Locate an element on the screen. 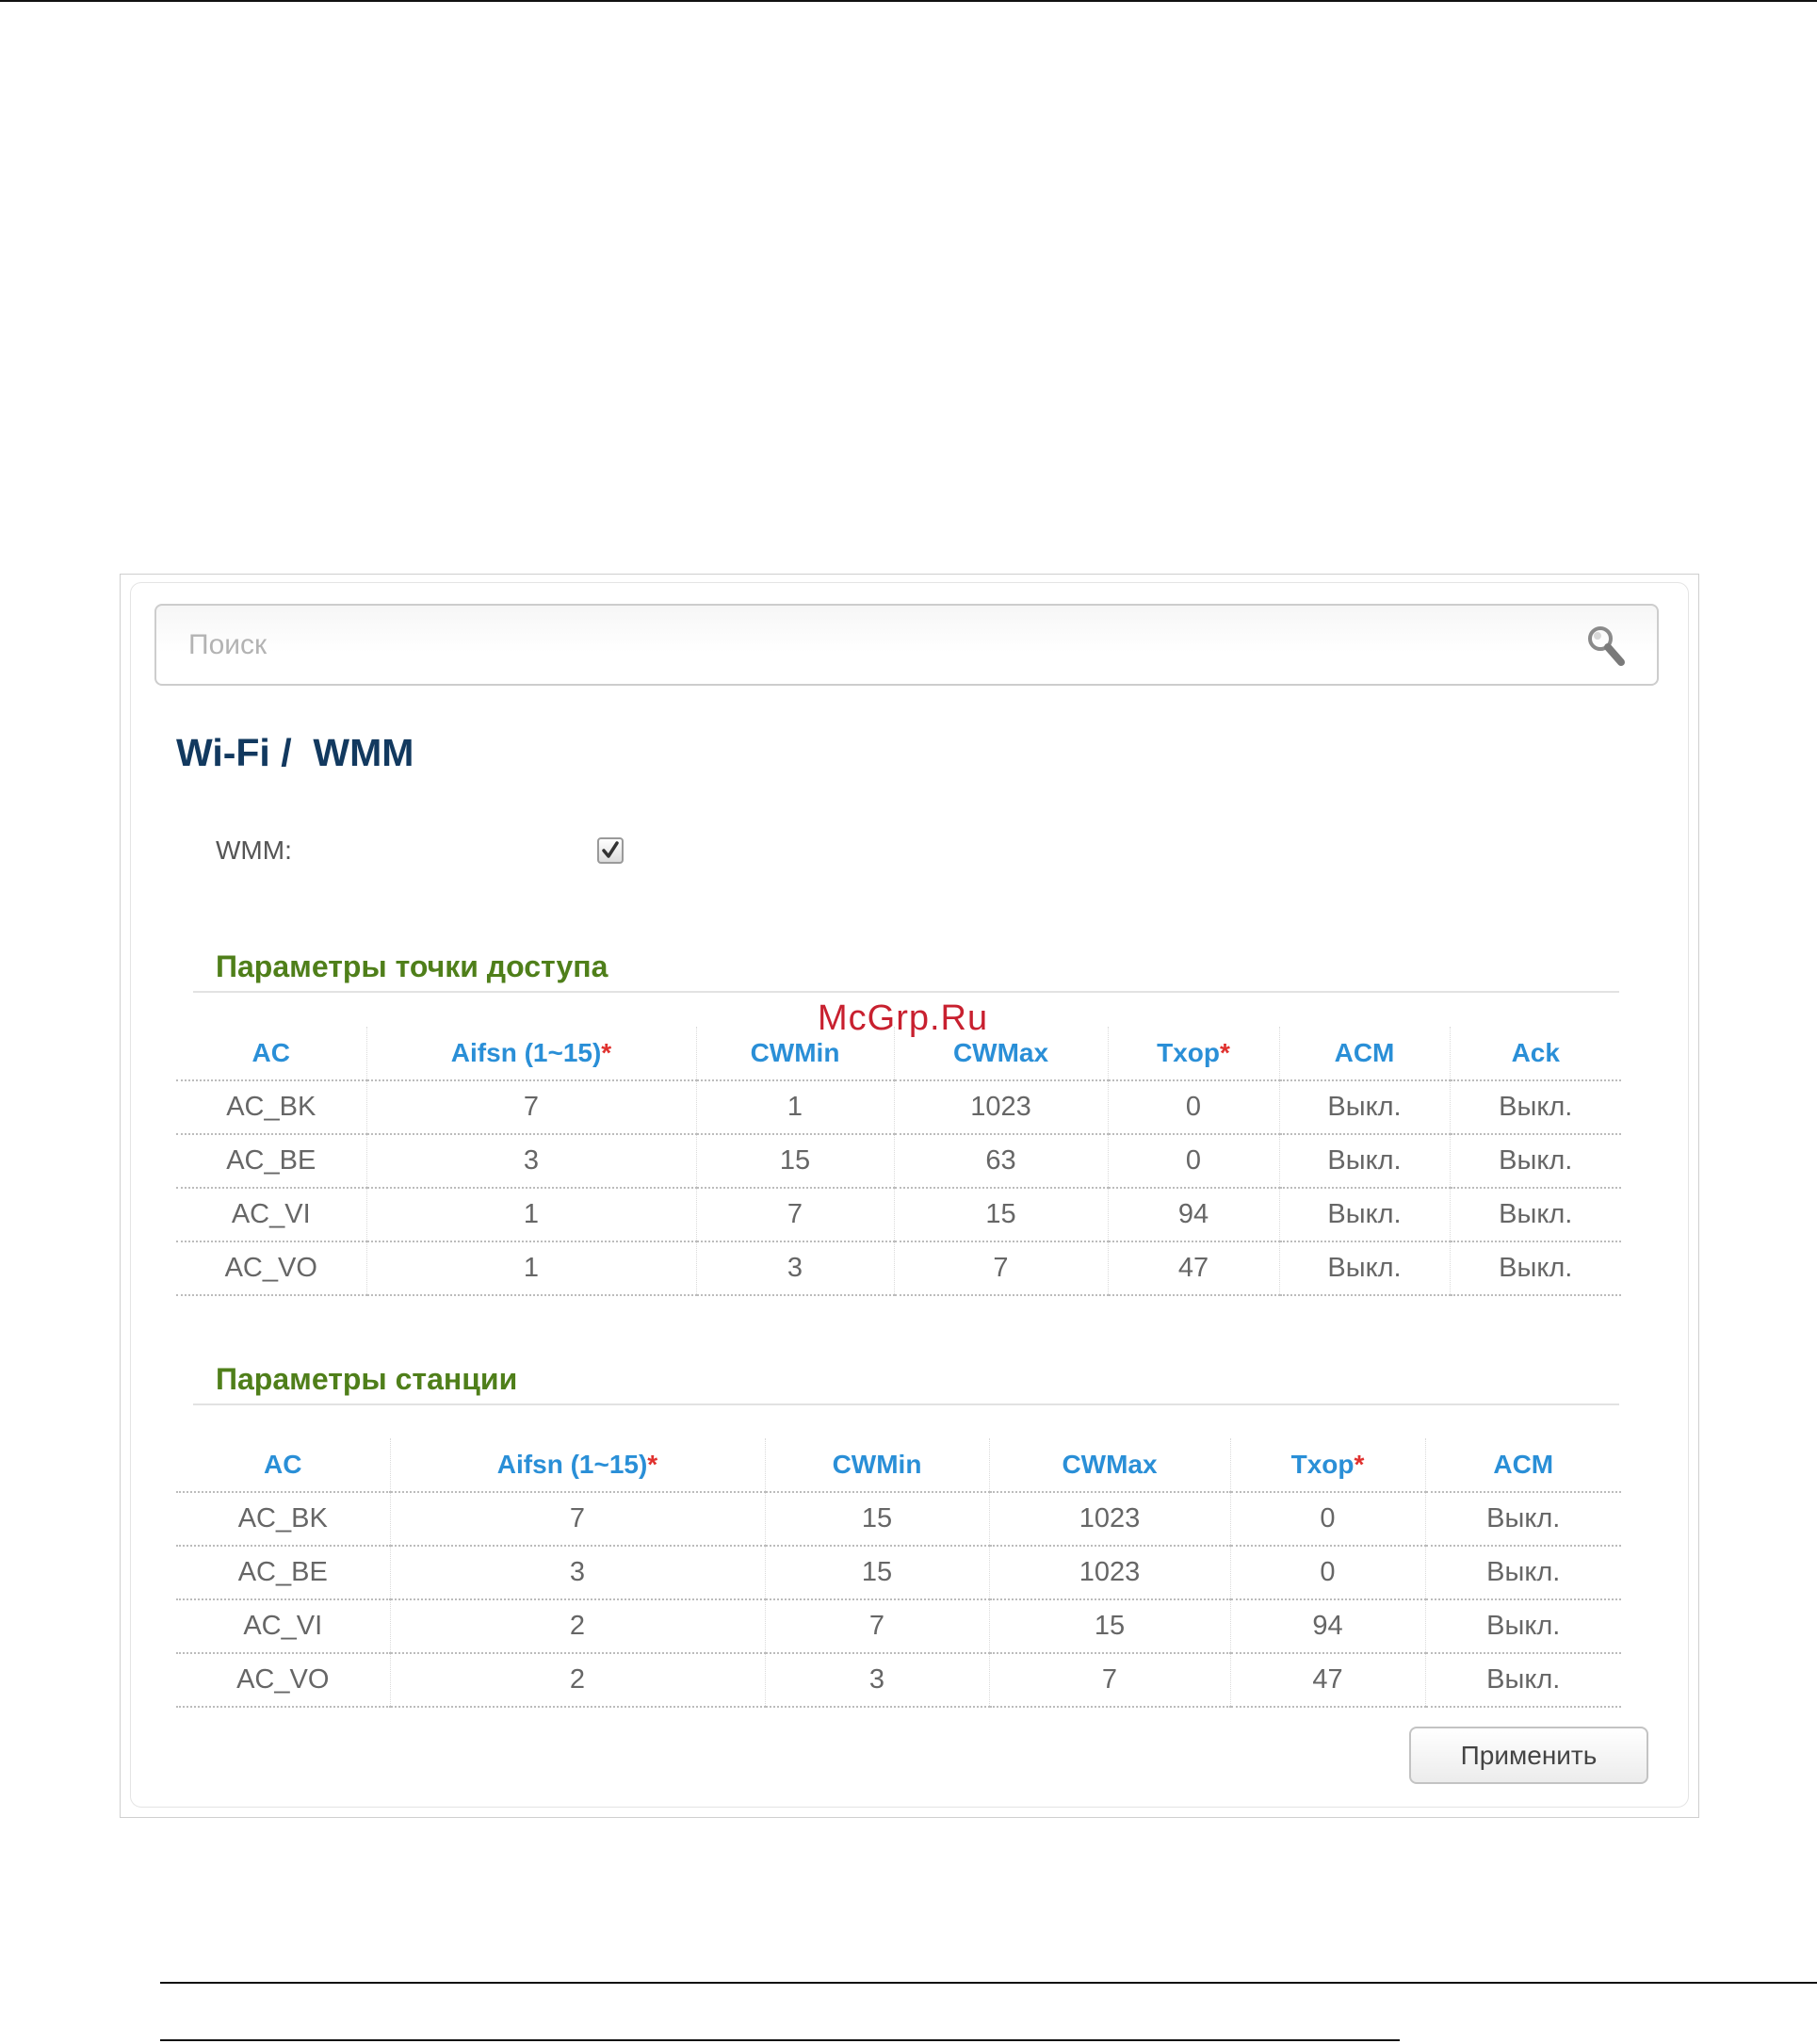 The height and width of the screenshot is (2044, 1817). column-label: ACM is located at coordinates (1524, 1464).